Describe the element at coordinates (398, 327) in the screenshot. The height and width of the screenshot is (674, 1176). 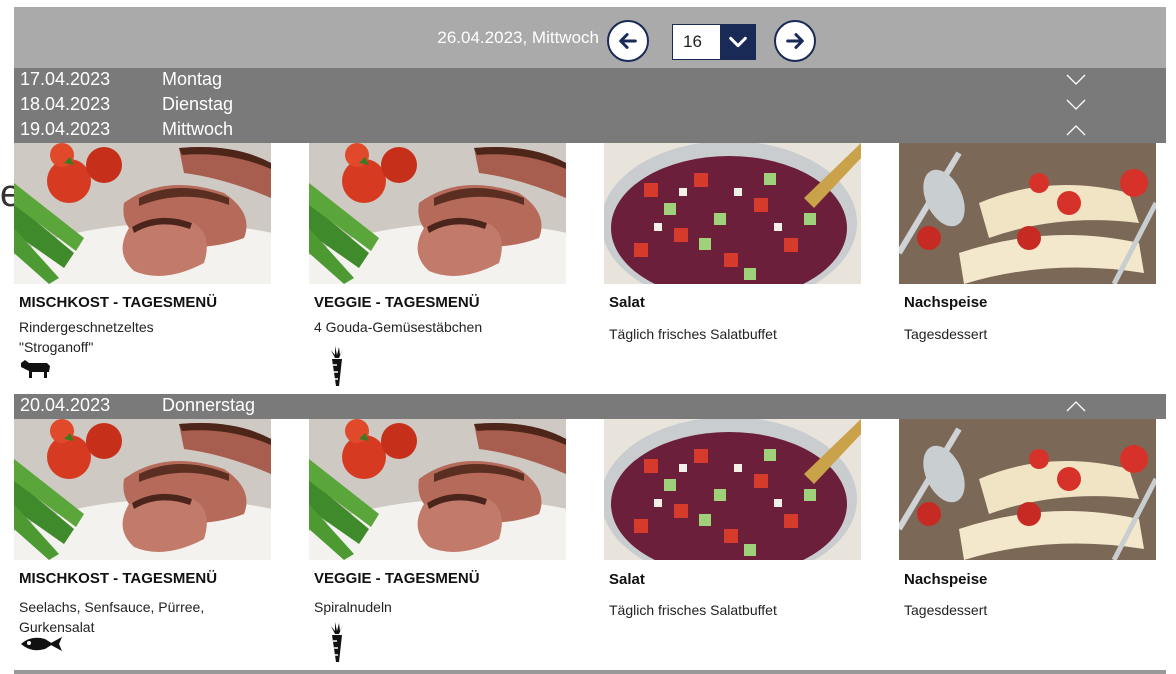
I see `menu-description: 4 Gouda-Gemüsestäbchen` at that location.